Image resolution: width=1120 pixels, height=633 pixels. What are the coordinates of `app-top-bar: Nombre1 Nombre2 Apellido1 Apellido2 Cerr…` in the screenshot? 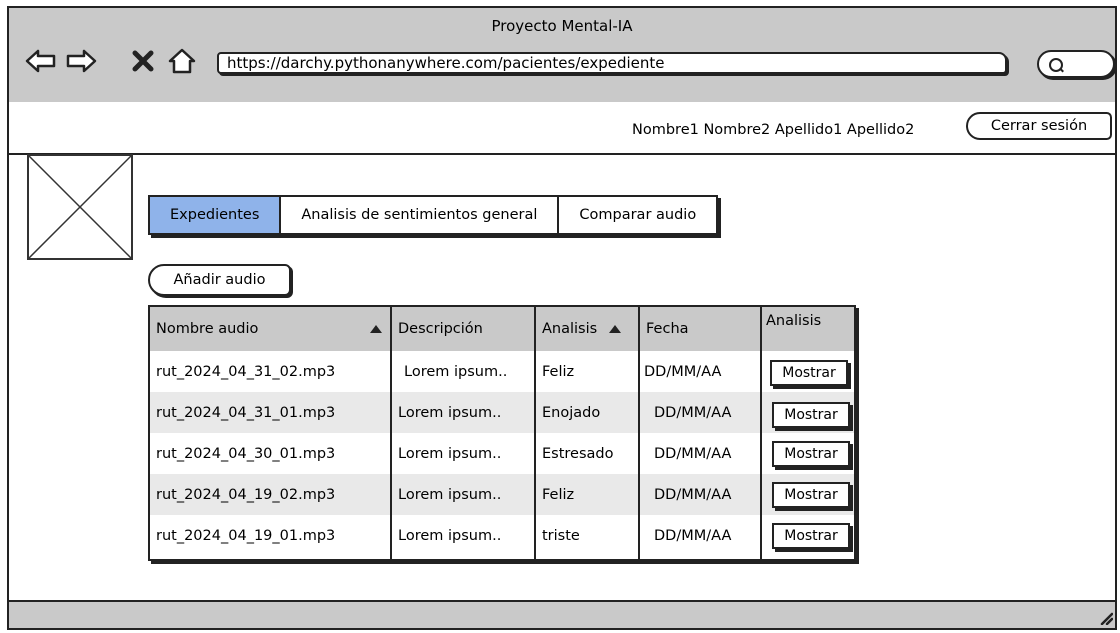 It's located at (562, 128).